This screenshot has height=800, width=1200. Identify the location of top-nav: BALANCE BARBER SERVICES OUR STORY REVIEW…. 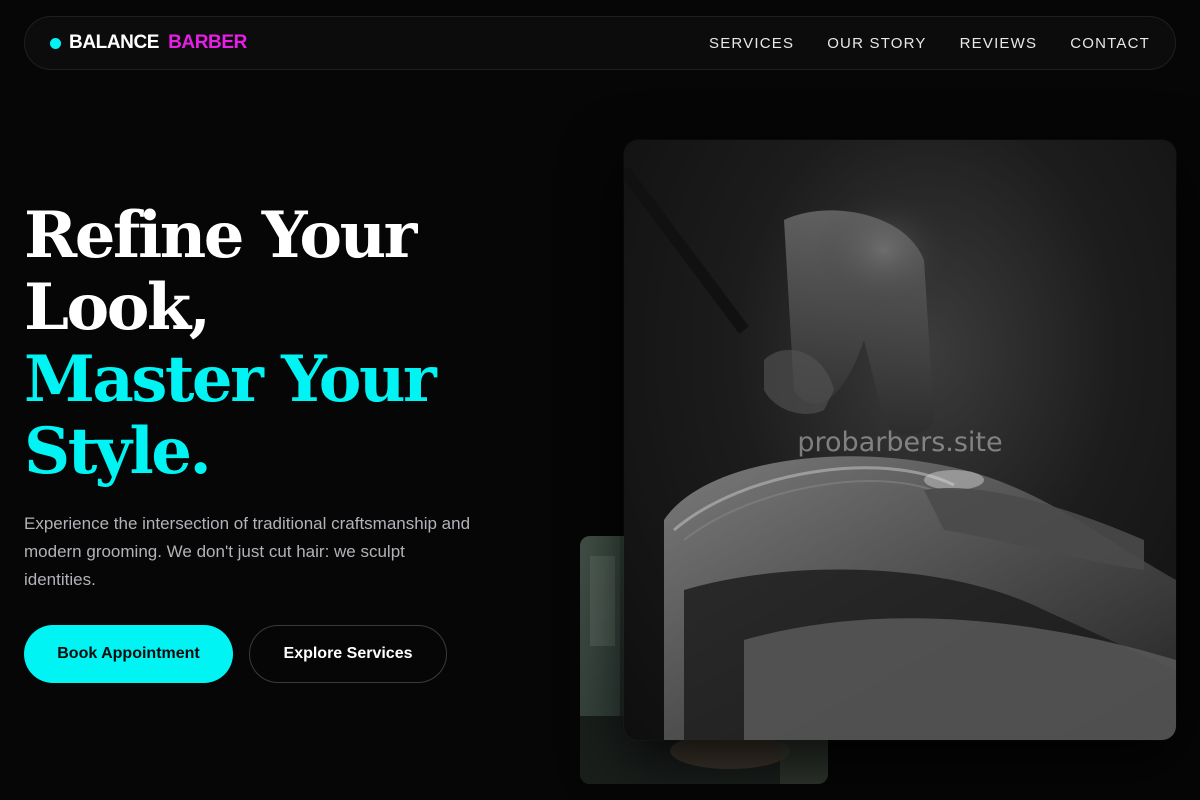
(600, 43).